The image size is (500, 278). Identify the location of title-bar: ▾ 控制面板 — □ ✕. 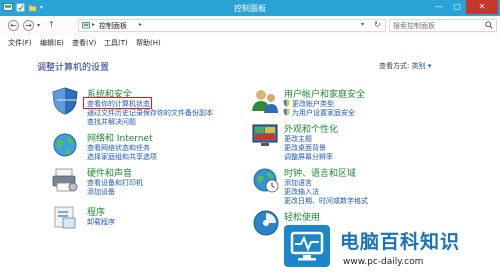
(250, 8).